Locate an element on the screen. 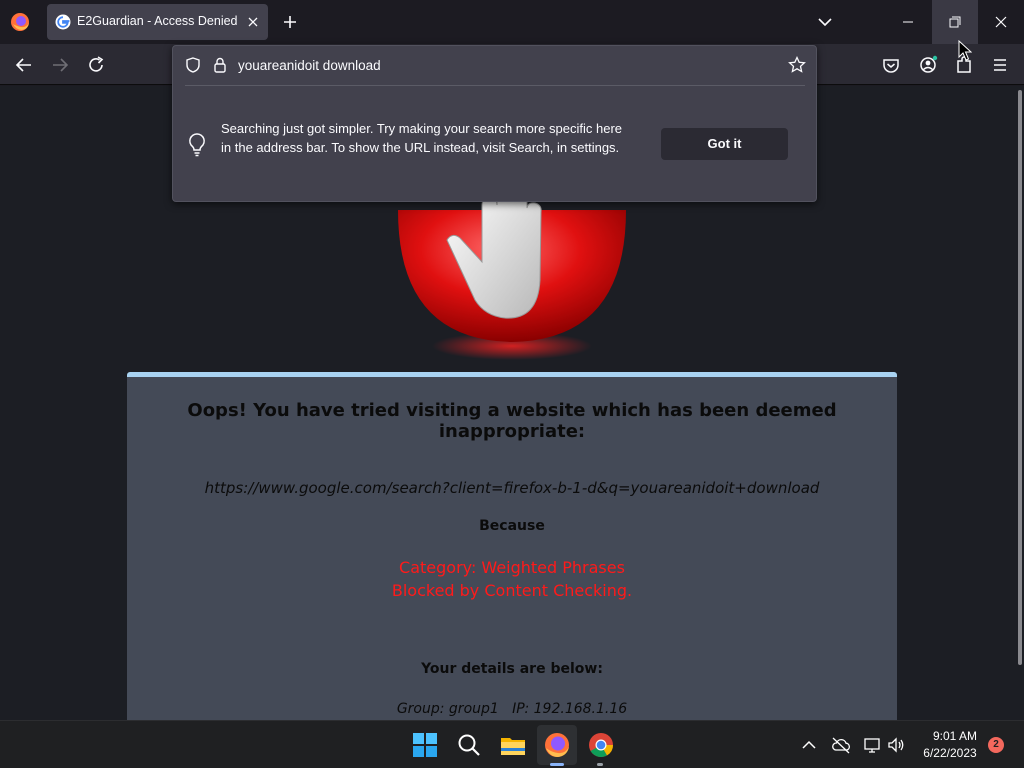 Image resolution: width=1024 pixels, height=768 pixels. page-scrollbar is located at coordinates (1020, 403).